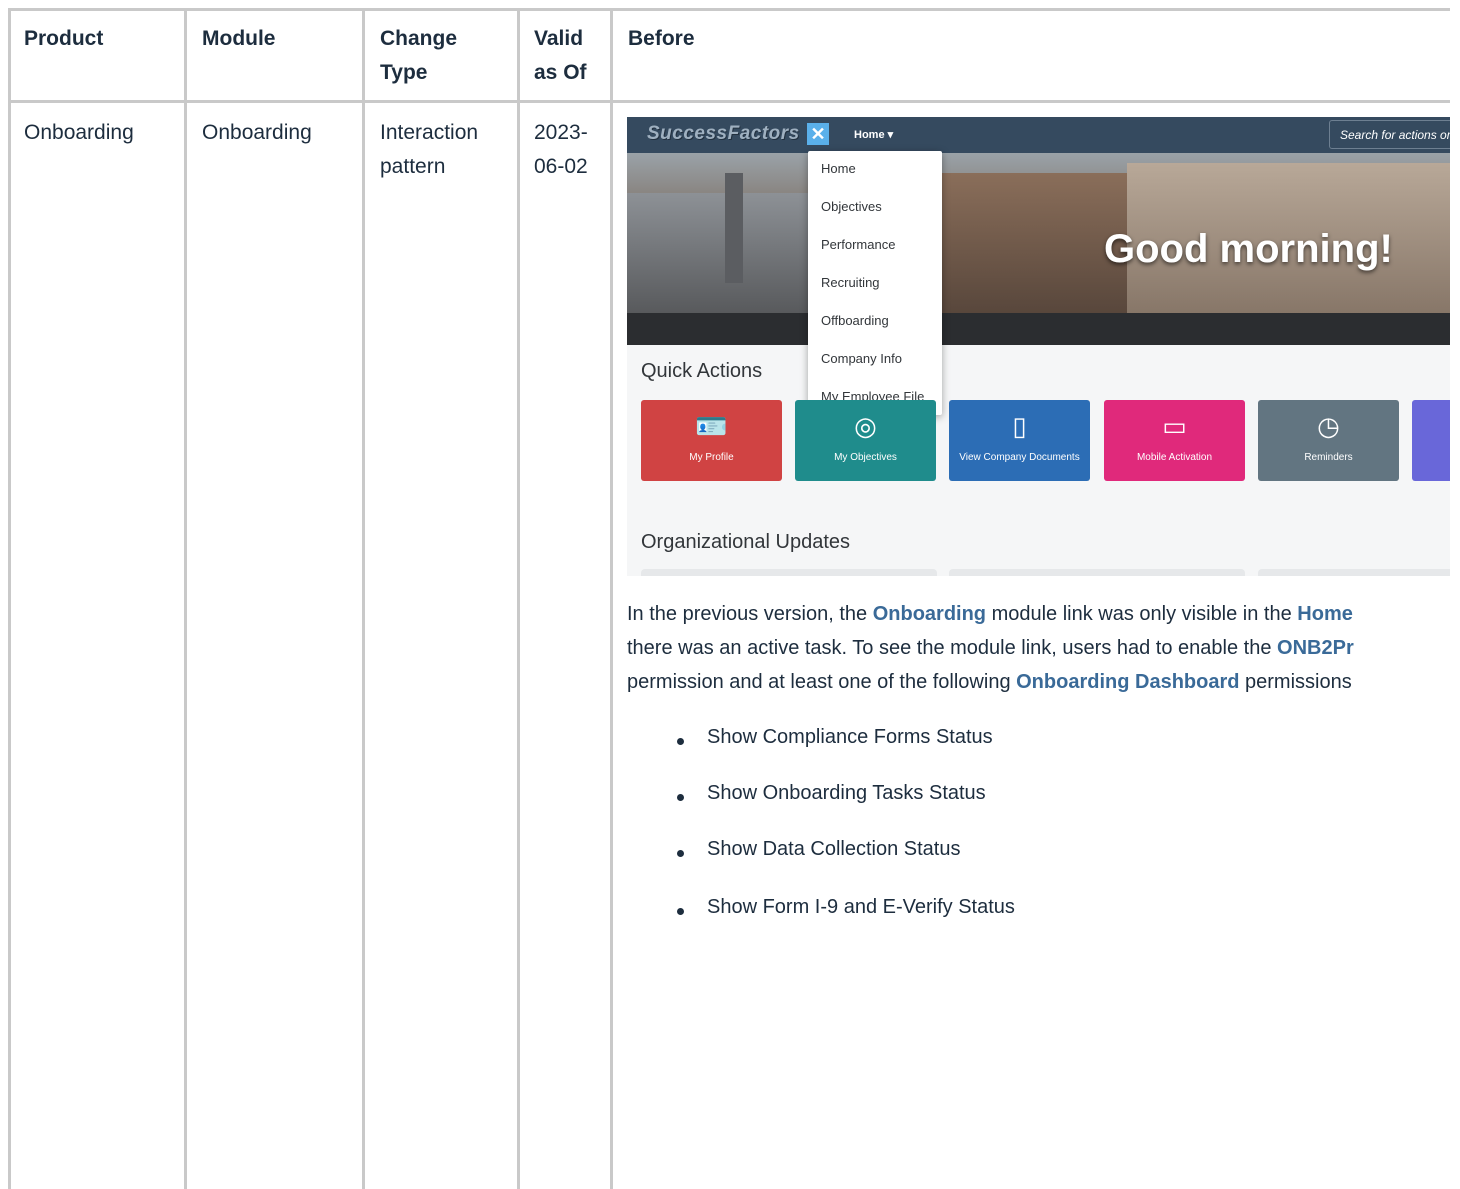 The height and width of the screenshot is (1189, 1460). What do you see at coordinates (851, 206) in the screenshot?
I see `menu-item-objectives: Objectives` at bounding box center [851, 206].